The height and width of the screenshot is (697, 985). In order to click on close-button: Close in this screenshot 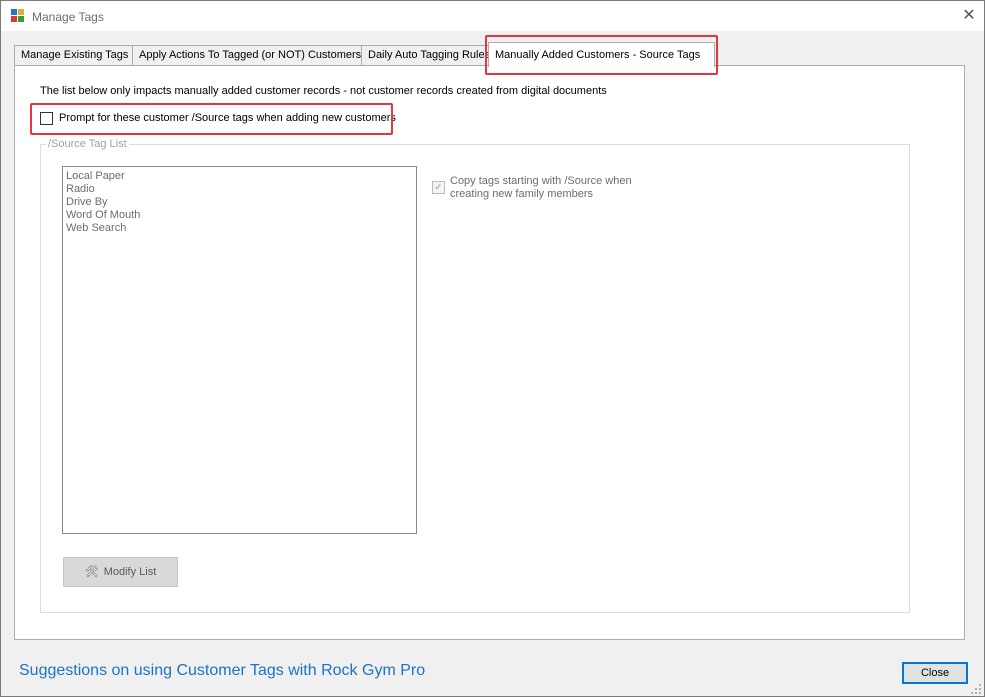, I will do `click(935, 673)`.